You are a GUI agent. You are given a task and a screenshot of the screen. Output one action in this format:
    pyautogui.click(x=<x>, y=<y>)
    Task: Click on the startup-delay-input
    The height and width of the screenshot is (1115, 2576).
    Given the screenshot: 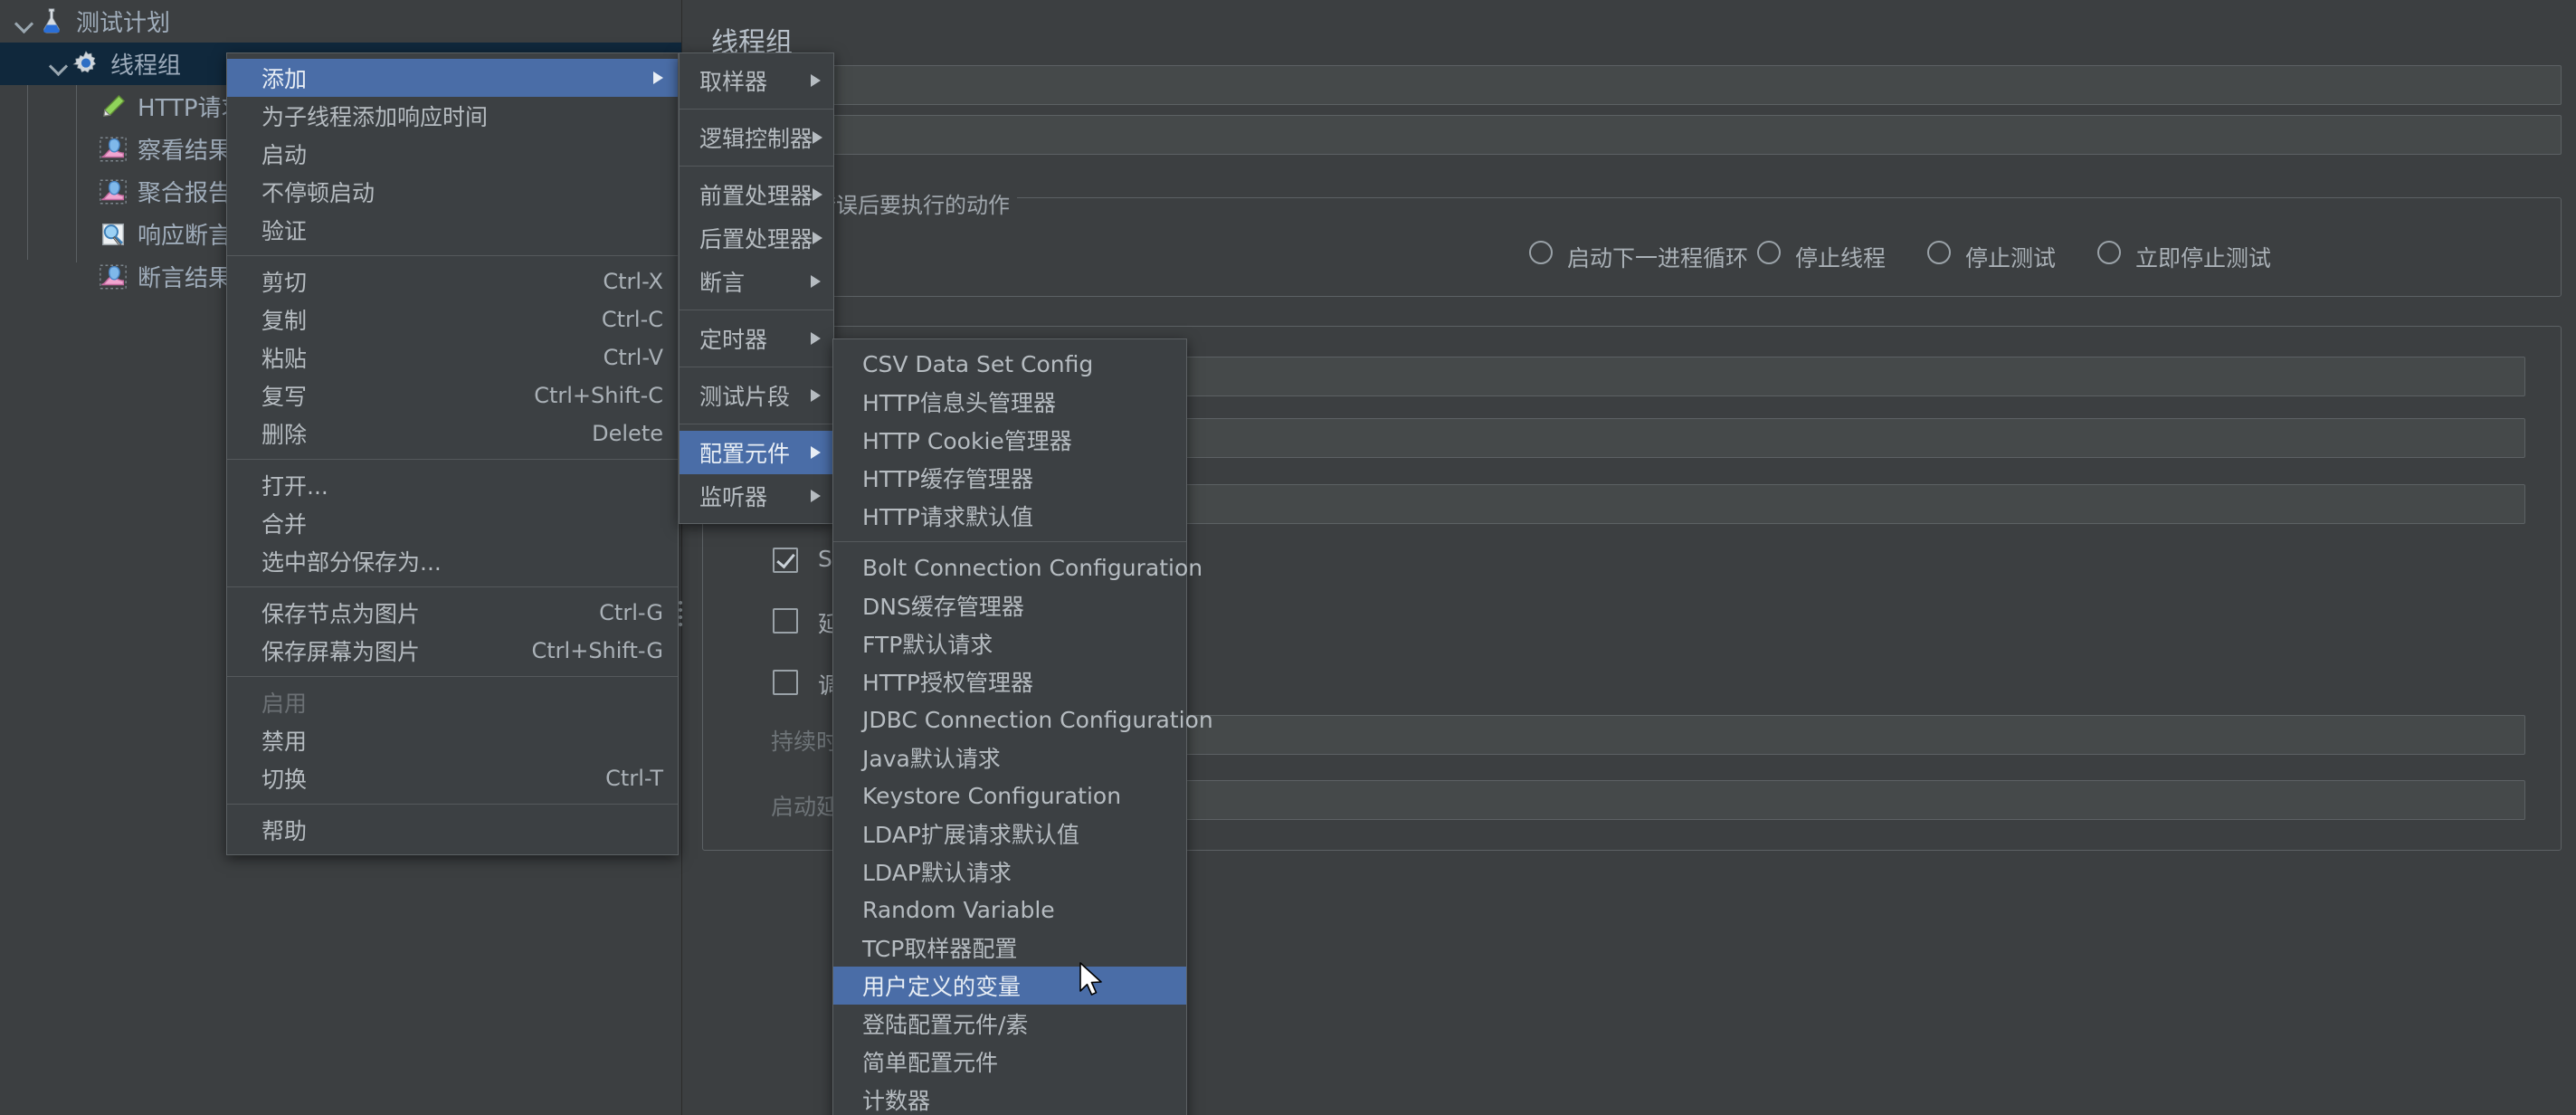 What is the action you would take?
    pyautogui.click(x=1772, y=800)
    